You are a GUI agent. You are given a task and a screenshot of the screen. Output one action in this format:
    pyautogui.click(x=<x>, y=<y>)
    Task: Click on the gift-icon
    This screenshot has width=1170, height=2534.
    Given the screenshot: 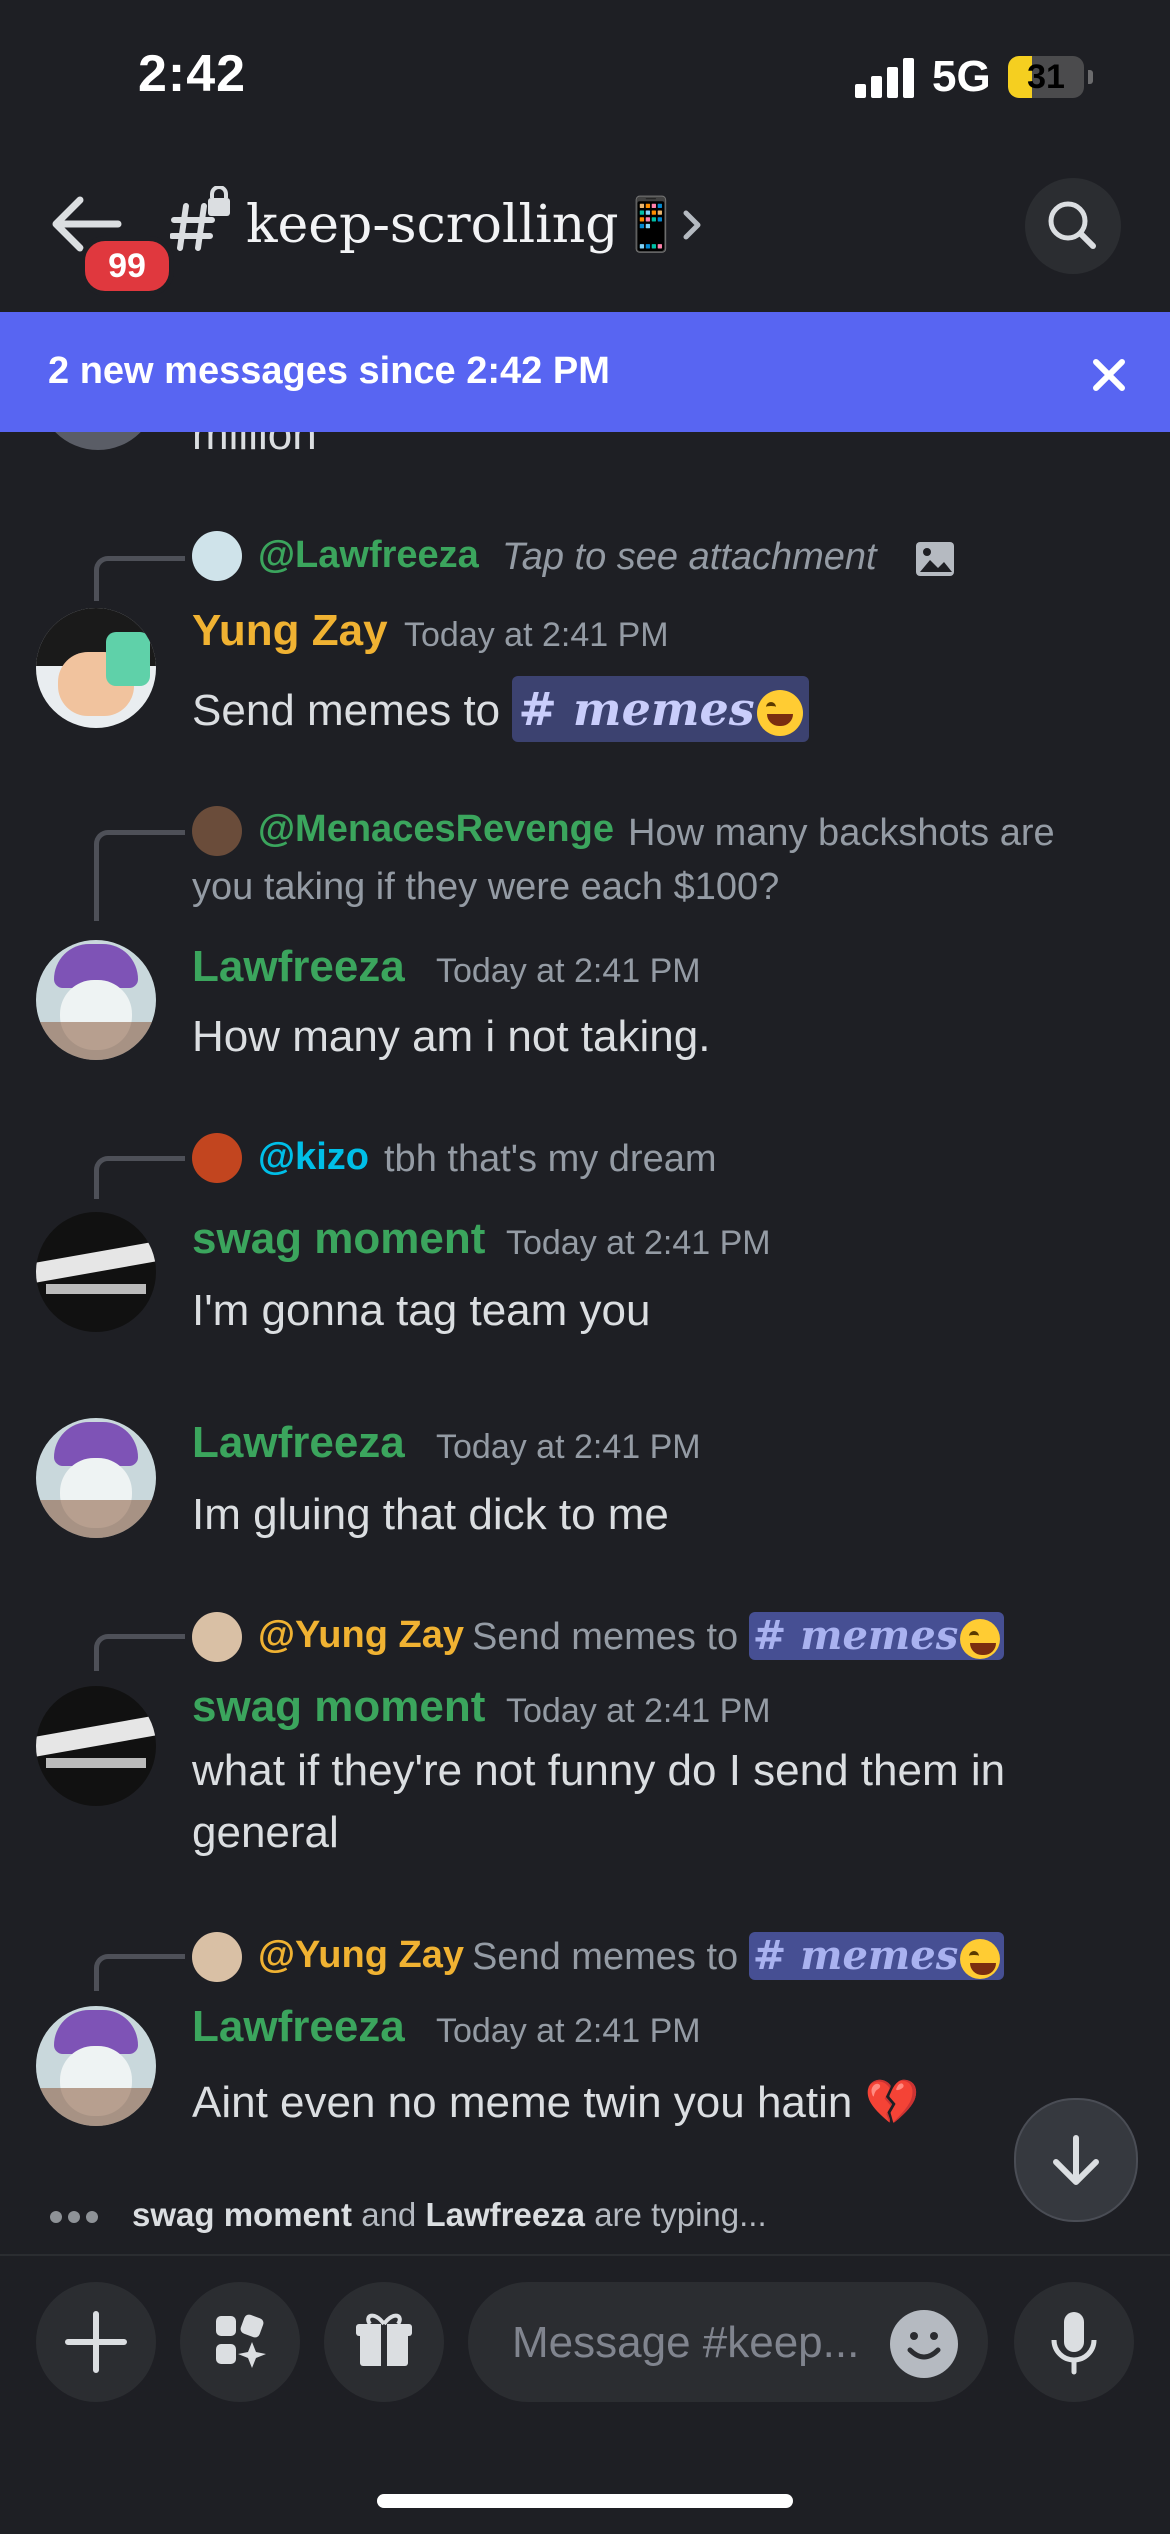 What is the action you would take?
    pyautogui.click(x=384, y=2339)
    